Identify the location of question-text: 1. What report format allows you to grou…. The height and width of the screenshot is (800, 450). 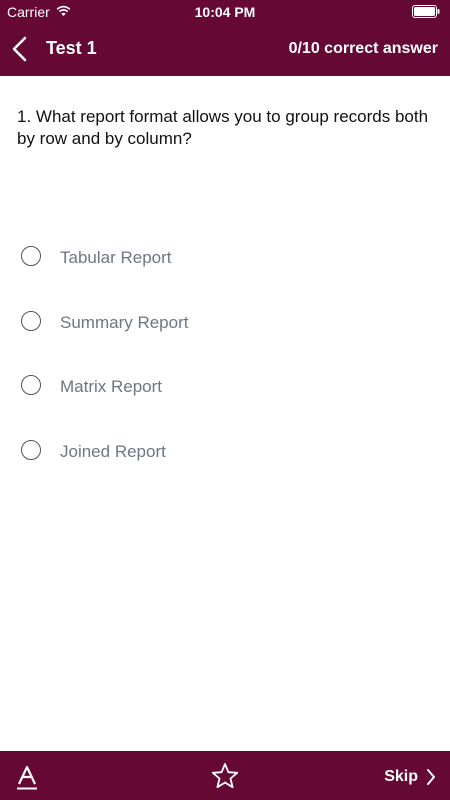
(223, 127).